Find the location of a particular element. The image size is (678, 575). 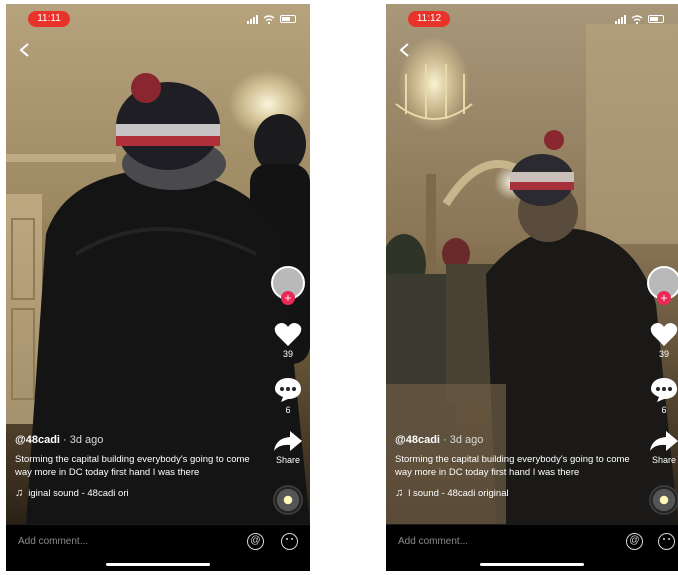

status-time: 11:12 is located at coordinates (429, 19).